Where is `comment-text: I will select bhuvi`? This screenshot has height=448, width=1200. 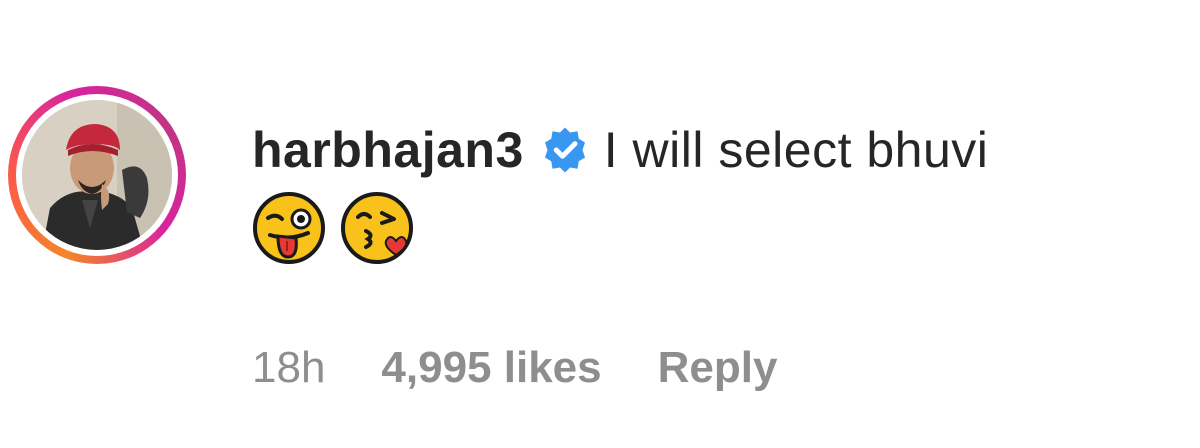 comment-text: I will select bhuvi is located at coordinates (796, 150).